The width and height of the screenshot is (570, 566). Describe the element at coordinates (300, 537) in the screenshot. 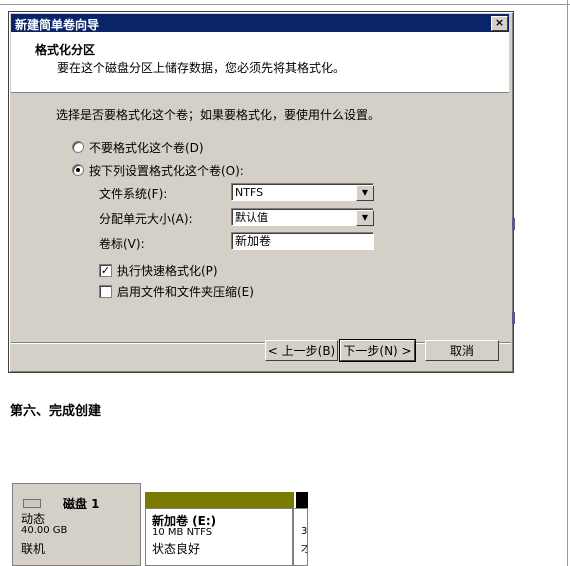

I see `next-volume-block: 3 才` at that location.